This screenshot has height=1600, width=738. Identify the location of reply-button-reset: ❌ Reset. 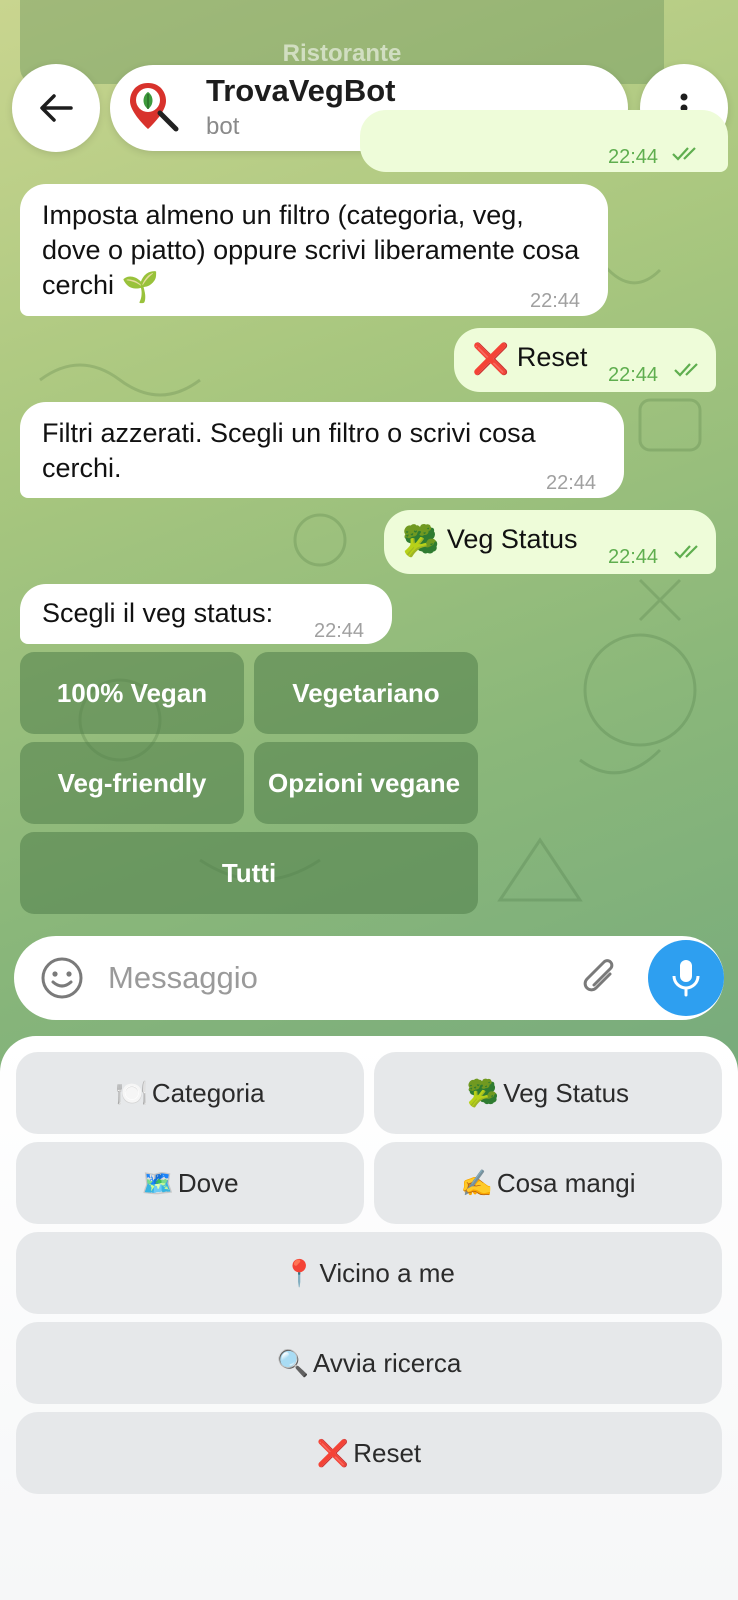
(369, 1453).